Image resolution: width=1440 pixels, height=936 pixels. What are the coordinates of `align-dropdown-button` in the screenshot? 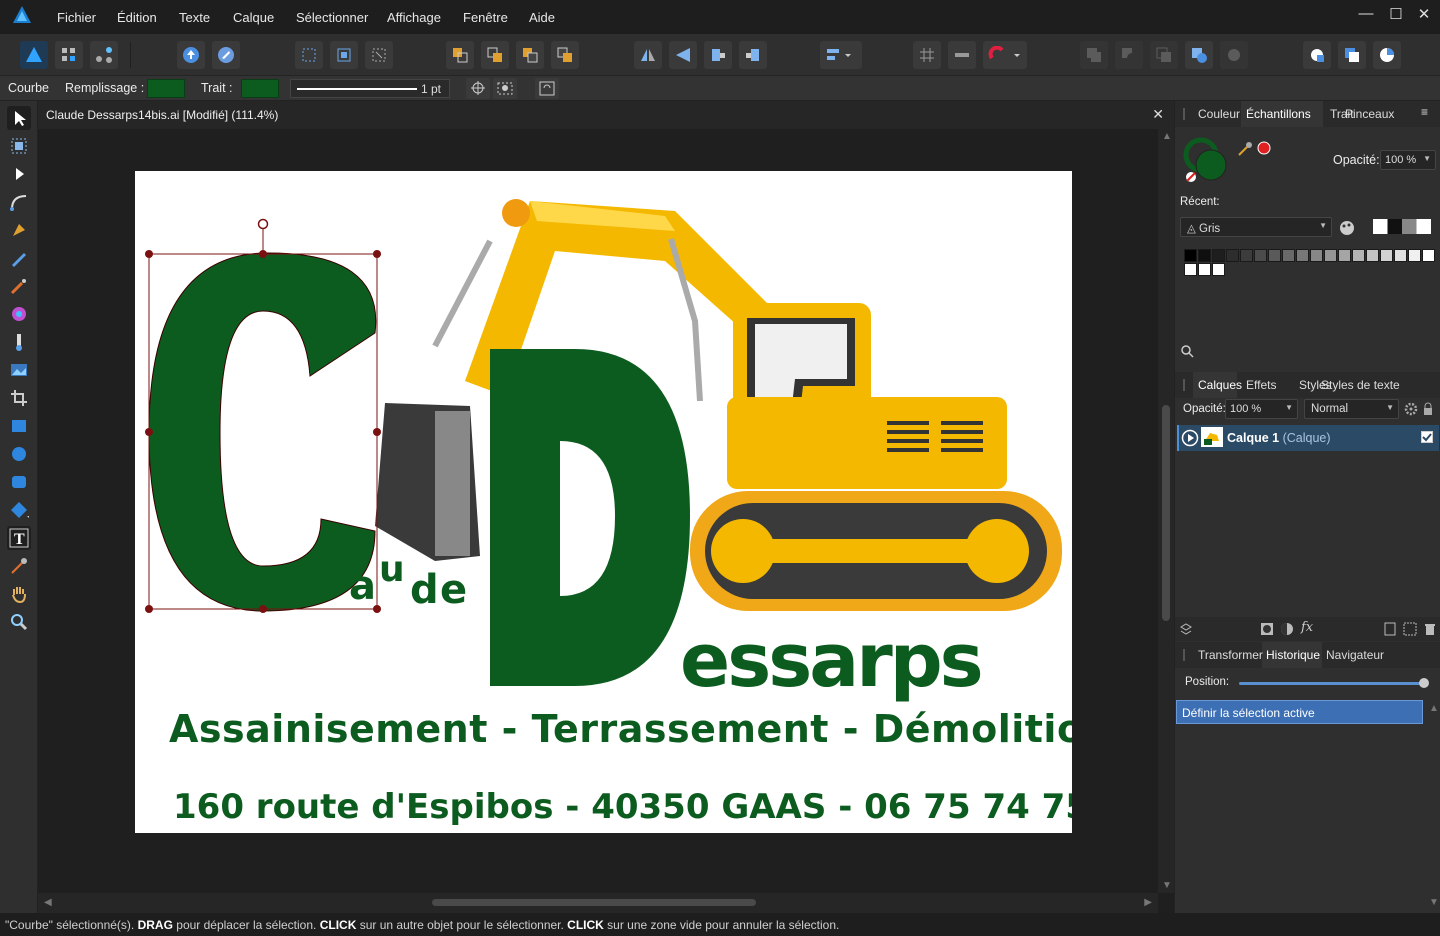 It's located at (841, 55).